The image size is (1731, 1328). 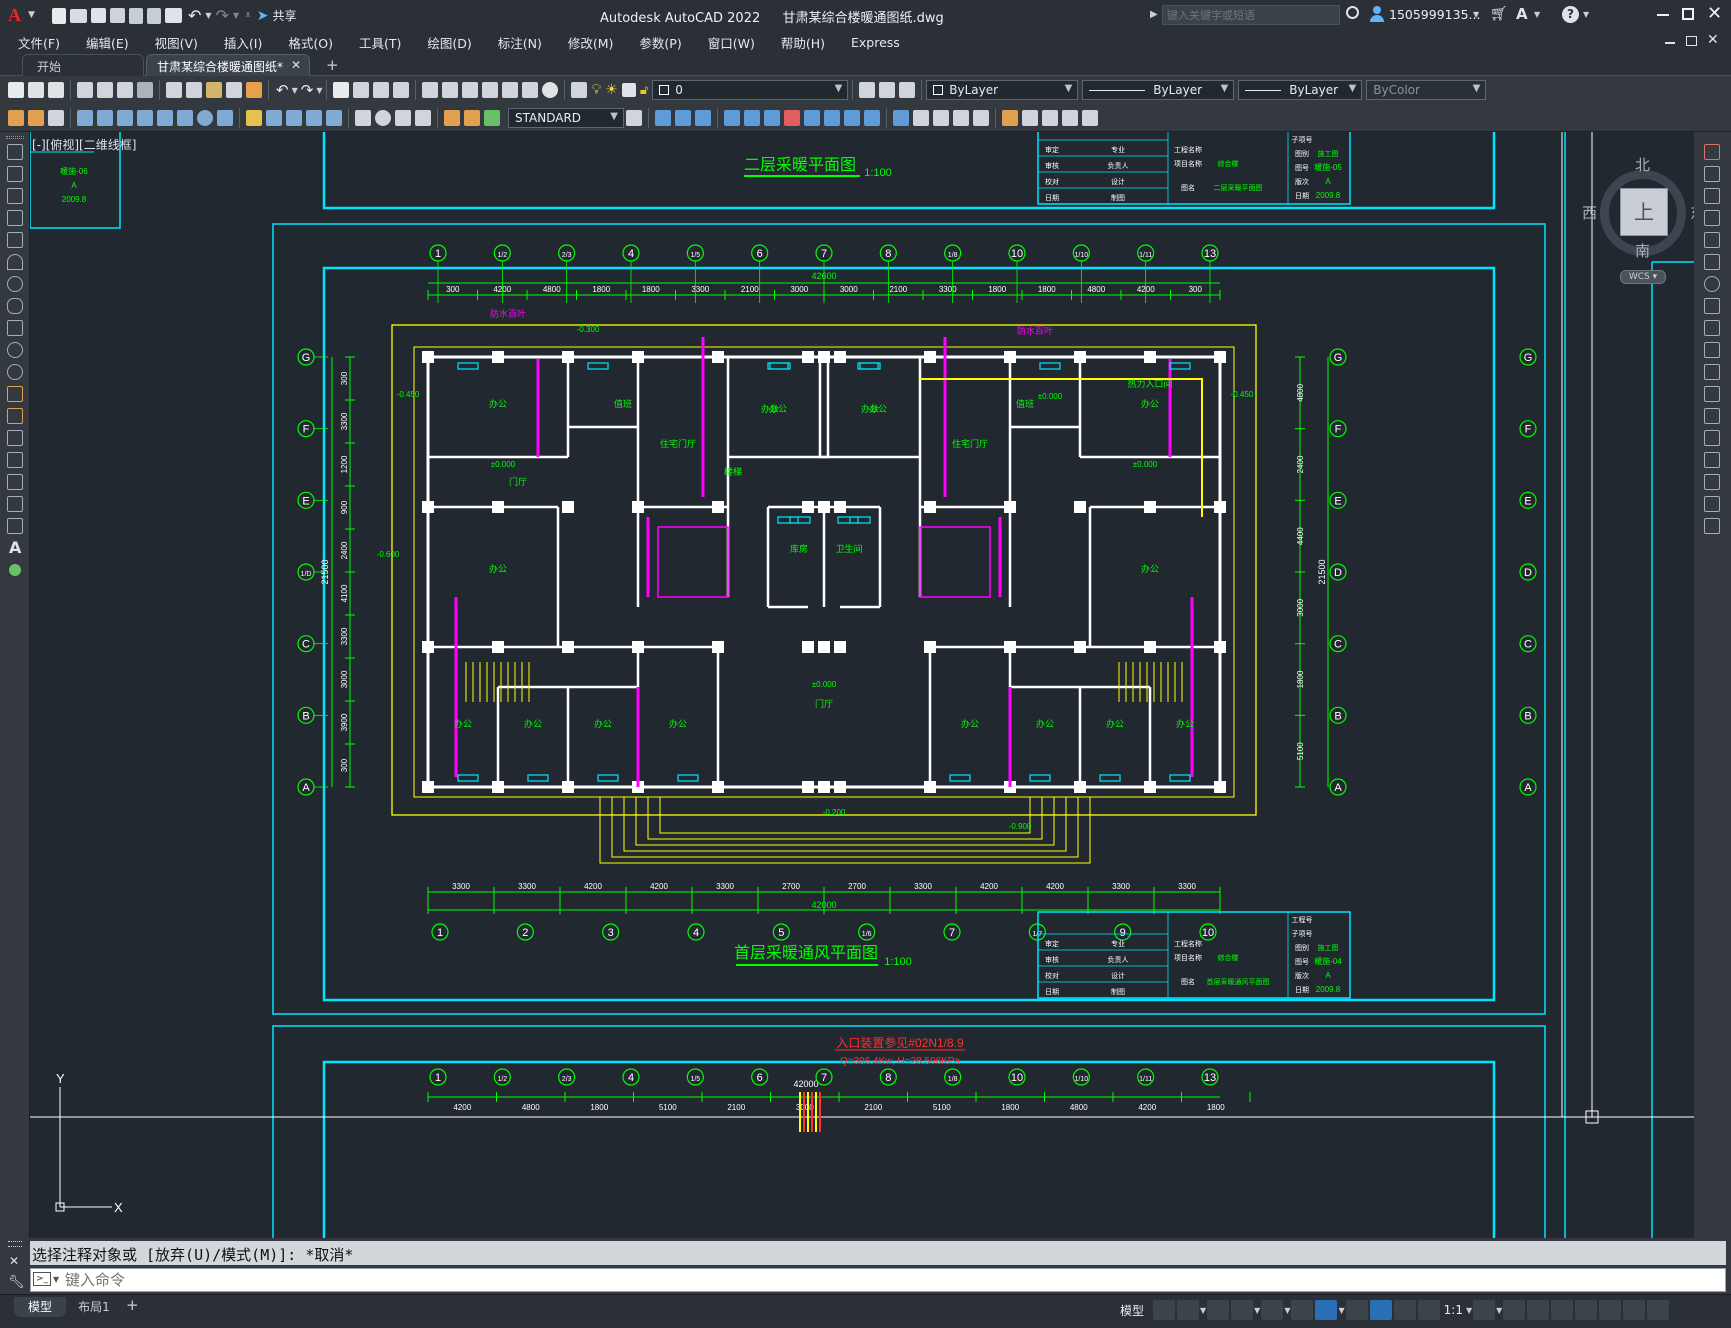 I want to click on pan-icon, so click(x=341, y=90).